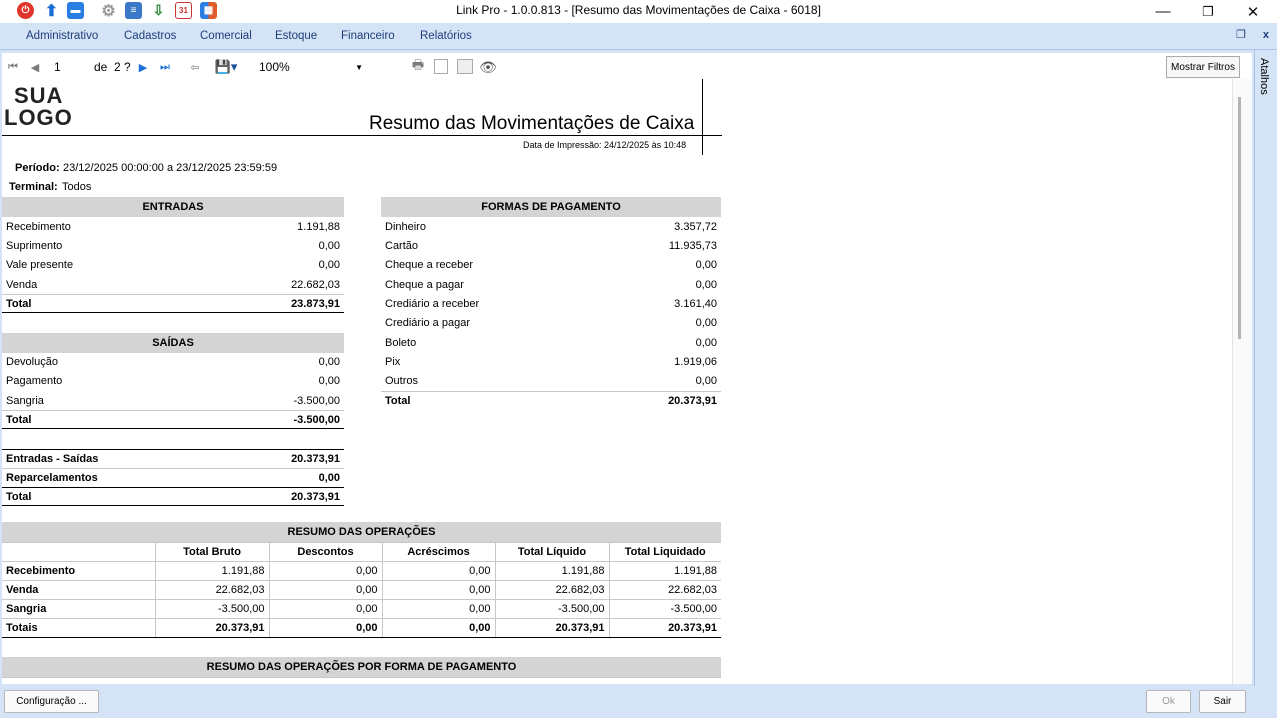 This screenshot has width=1277, height=718. What do you see at coordinates (1168, 701) in the screenshot?
I see `ok-button: Ok` at bounding box center [1168, 701].